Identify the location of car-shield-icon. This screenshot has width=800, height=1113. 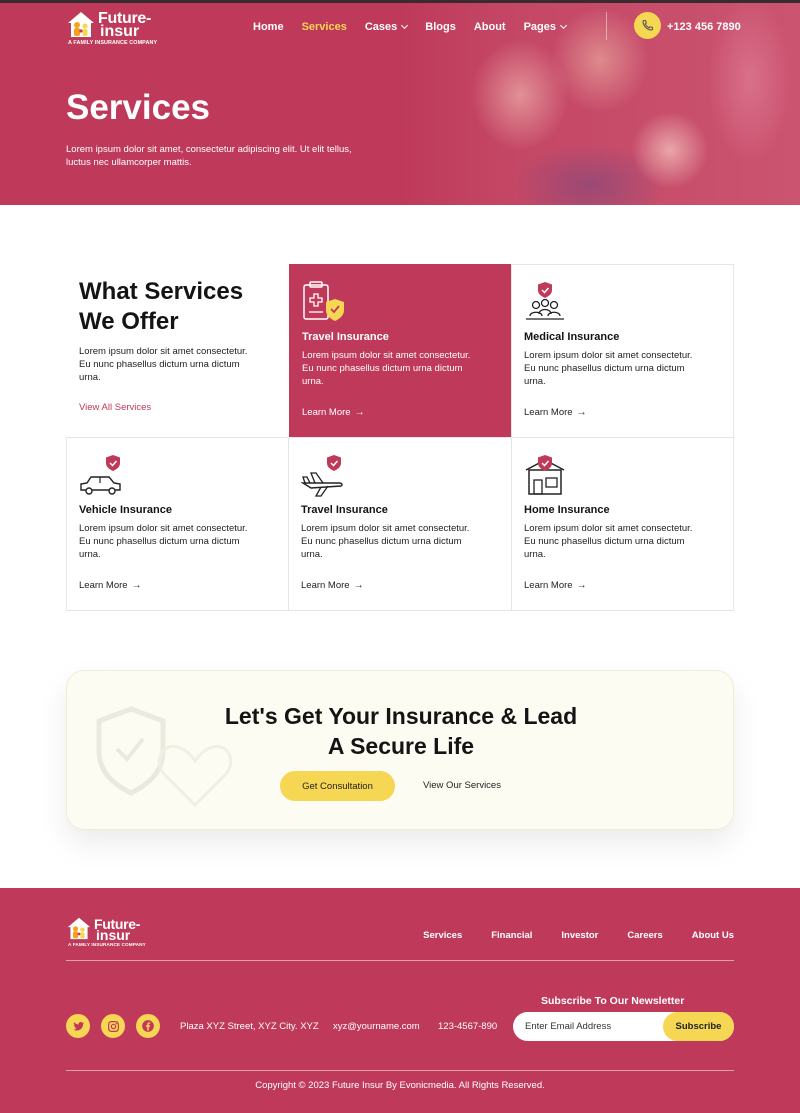
(100, 475).